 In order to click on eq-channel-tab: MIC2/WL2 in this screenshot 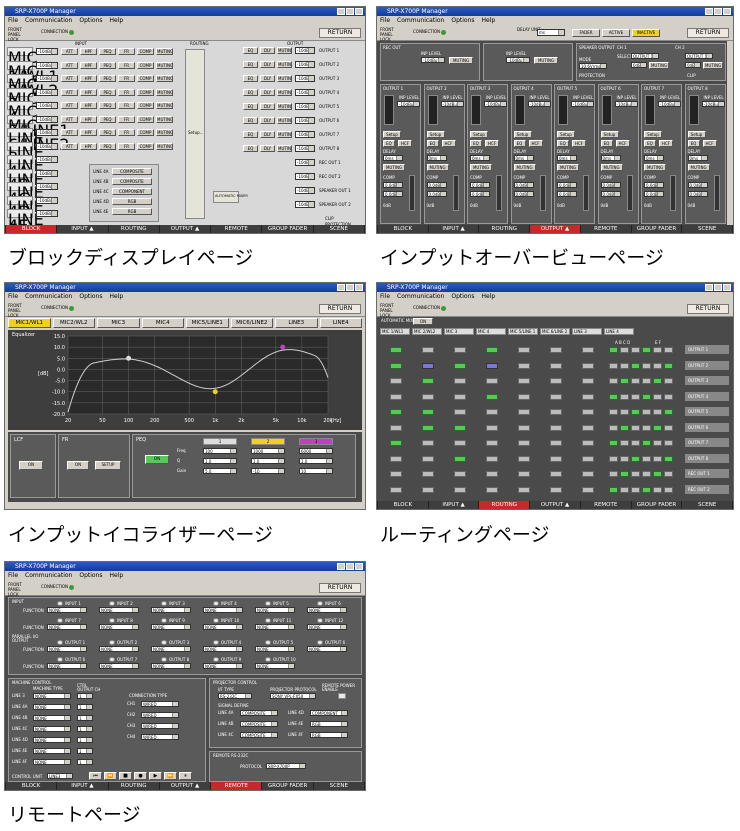, I will do `click(73, 323)`.